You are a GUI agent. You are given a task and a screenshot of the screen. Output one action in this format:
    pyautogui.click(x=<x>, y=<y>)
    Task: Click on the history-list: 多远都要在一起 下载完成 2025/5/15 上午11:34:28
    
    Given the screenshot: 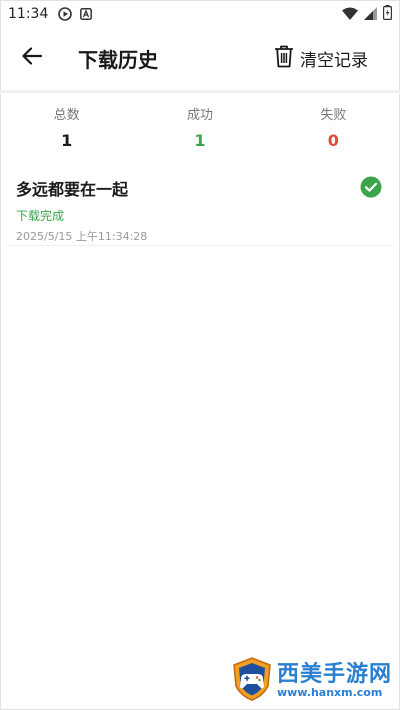 What is the action you would take?
    pyautogui.click(x=200, y=206)
    